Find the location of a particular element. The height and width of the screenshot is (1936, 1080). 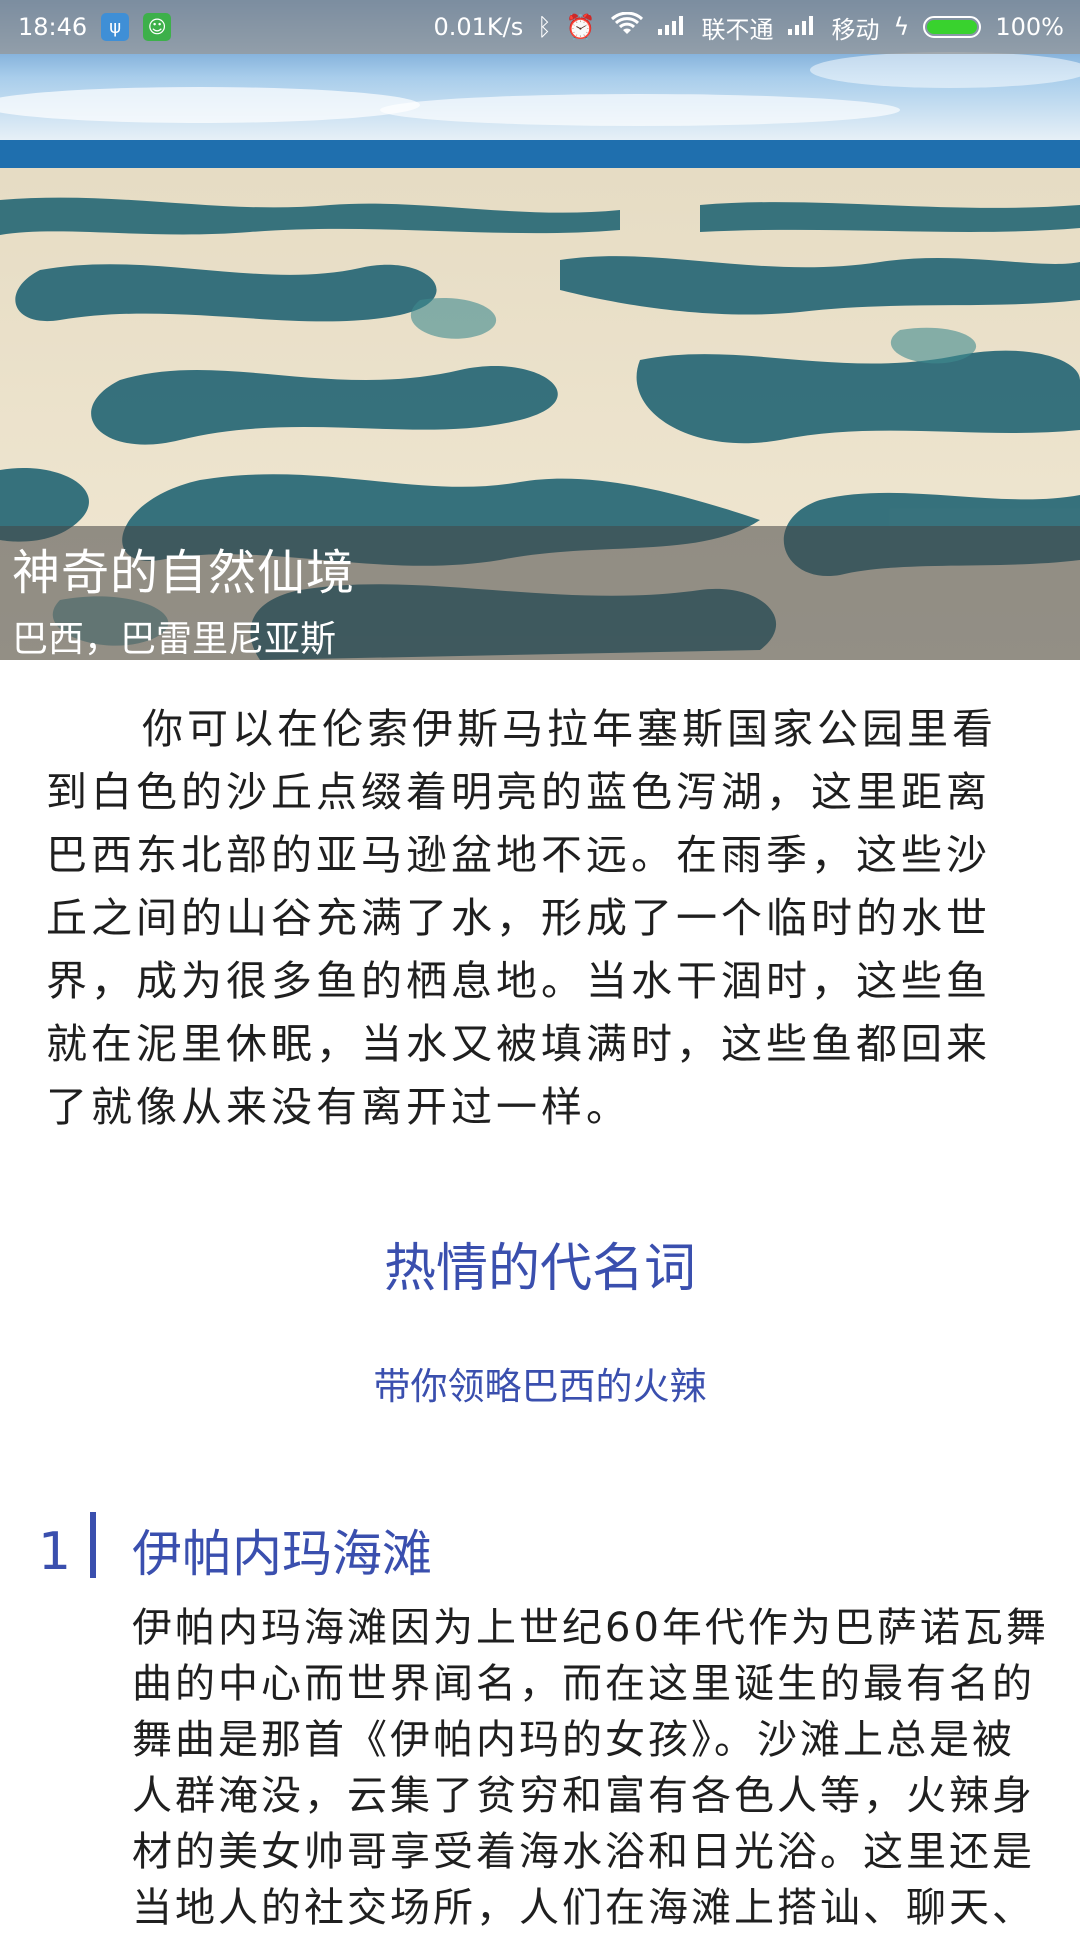

hero-title: 神奇的自然仙境 is located at coordinates (184, 573).